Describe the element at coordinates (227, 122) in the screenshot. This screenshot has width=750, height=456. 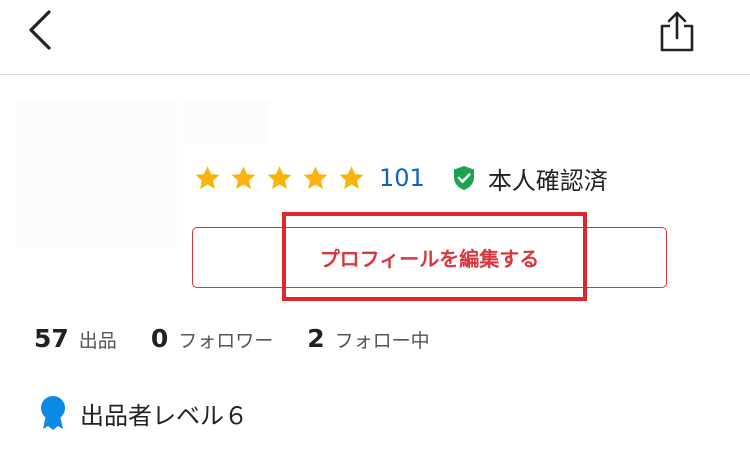
I see `user-name-placeholder` at that location.